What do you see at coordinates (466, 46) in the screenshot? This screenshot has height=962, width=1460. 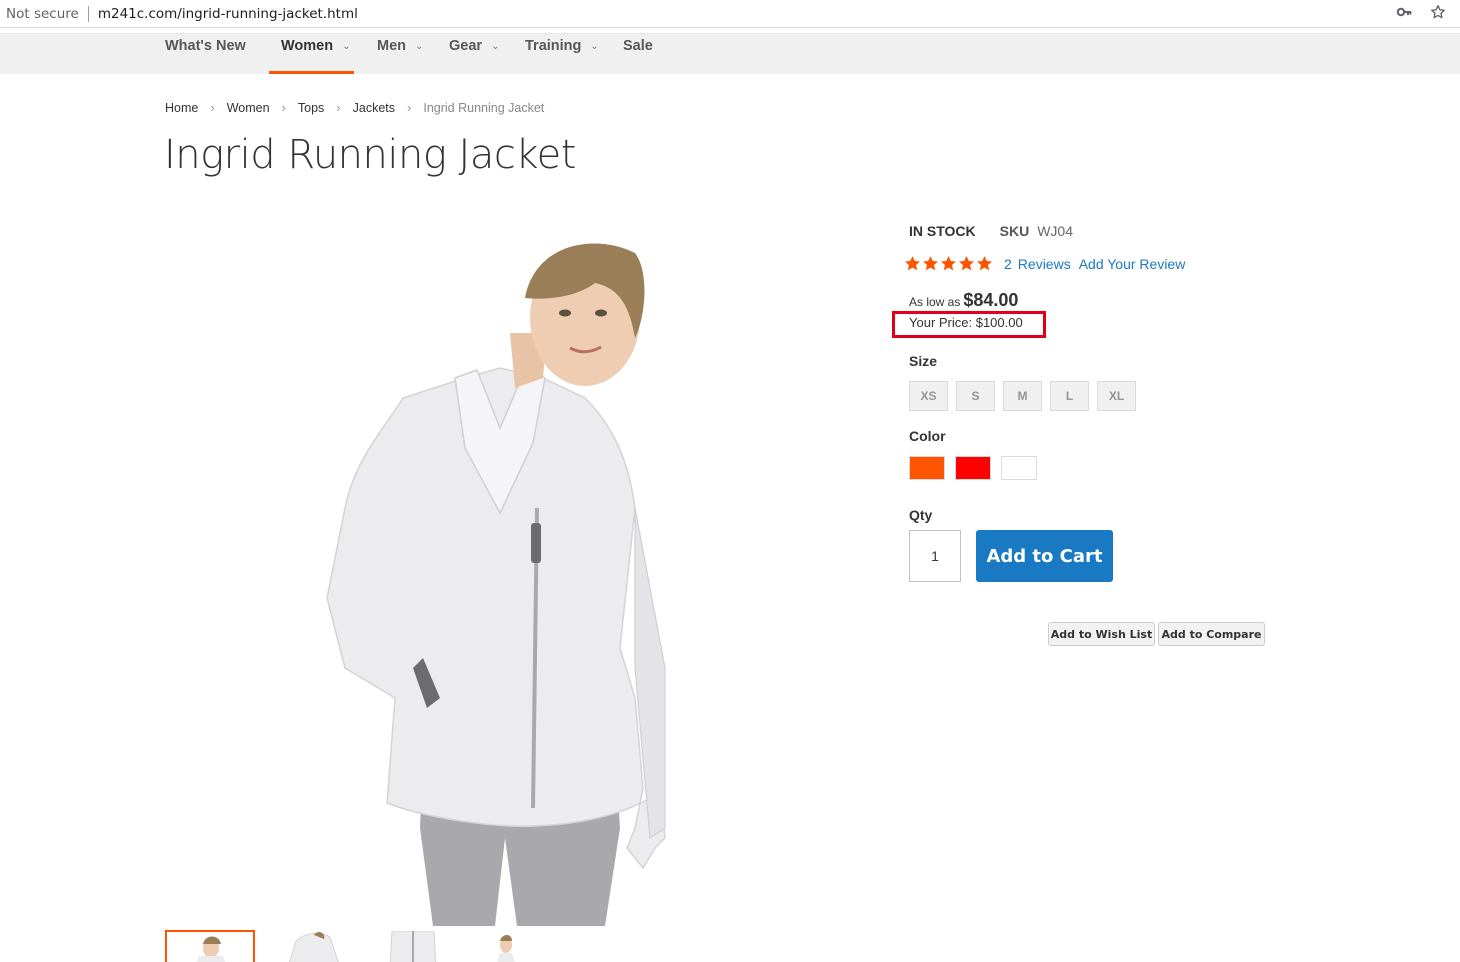 I see `nav-label: Gear` at bounding box center [466, 46].